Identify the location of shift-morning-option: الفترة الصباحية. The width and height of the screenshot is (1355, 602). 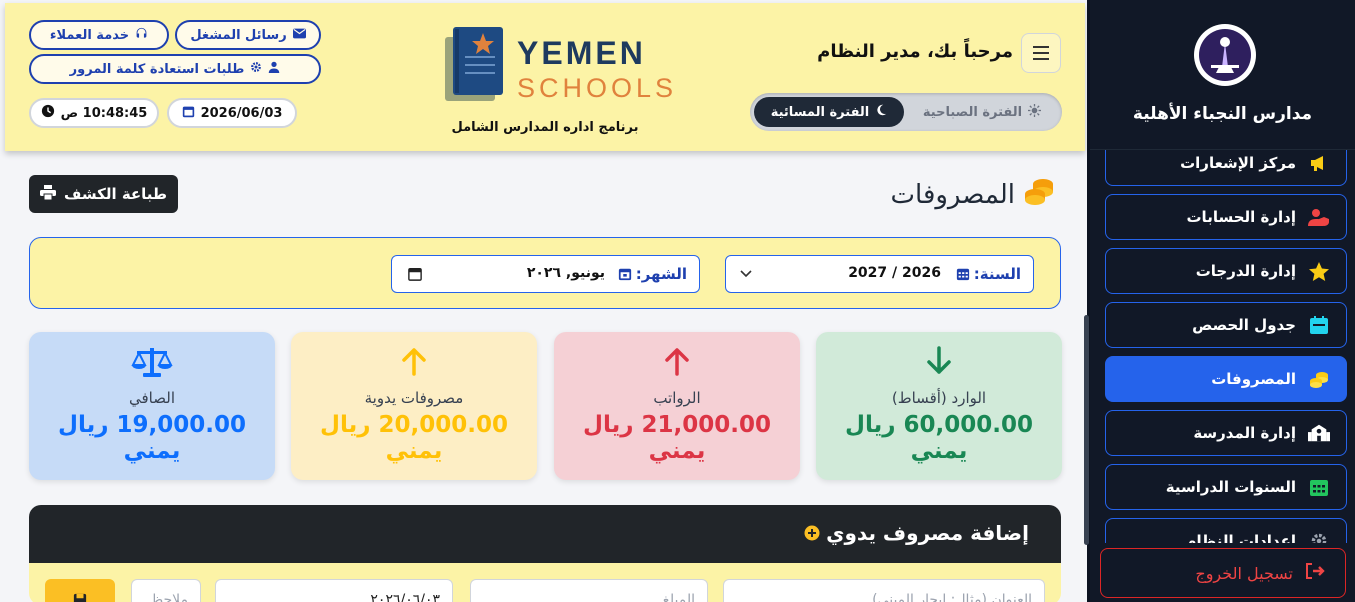
(982, 112).